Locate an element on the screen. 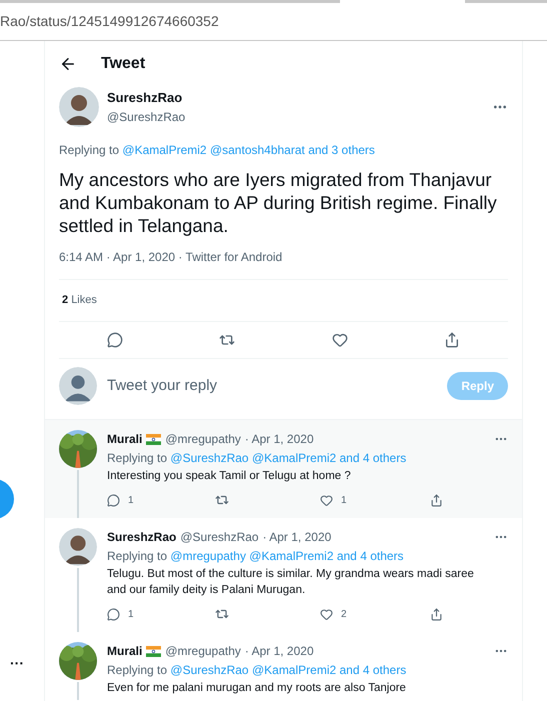 This screenshot has width=547, height=701. address-bar-url: Rao/status/1245149912674660352 is located at coordinates (109, 21).